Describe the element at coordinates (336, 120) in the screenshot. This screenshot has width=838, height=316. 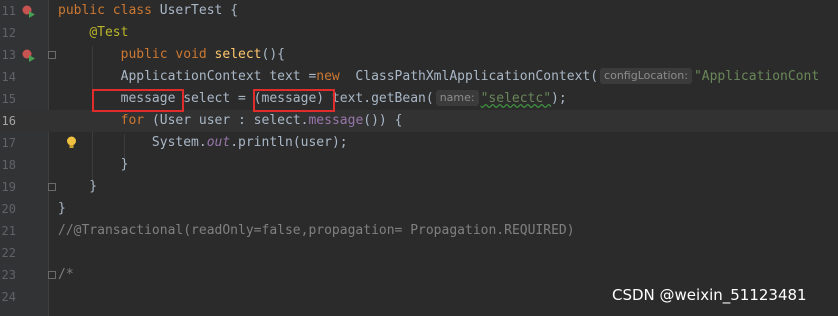
I see `code-token: message` at that location.